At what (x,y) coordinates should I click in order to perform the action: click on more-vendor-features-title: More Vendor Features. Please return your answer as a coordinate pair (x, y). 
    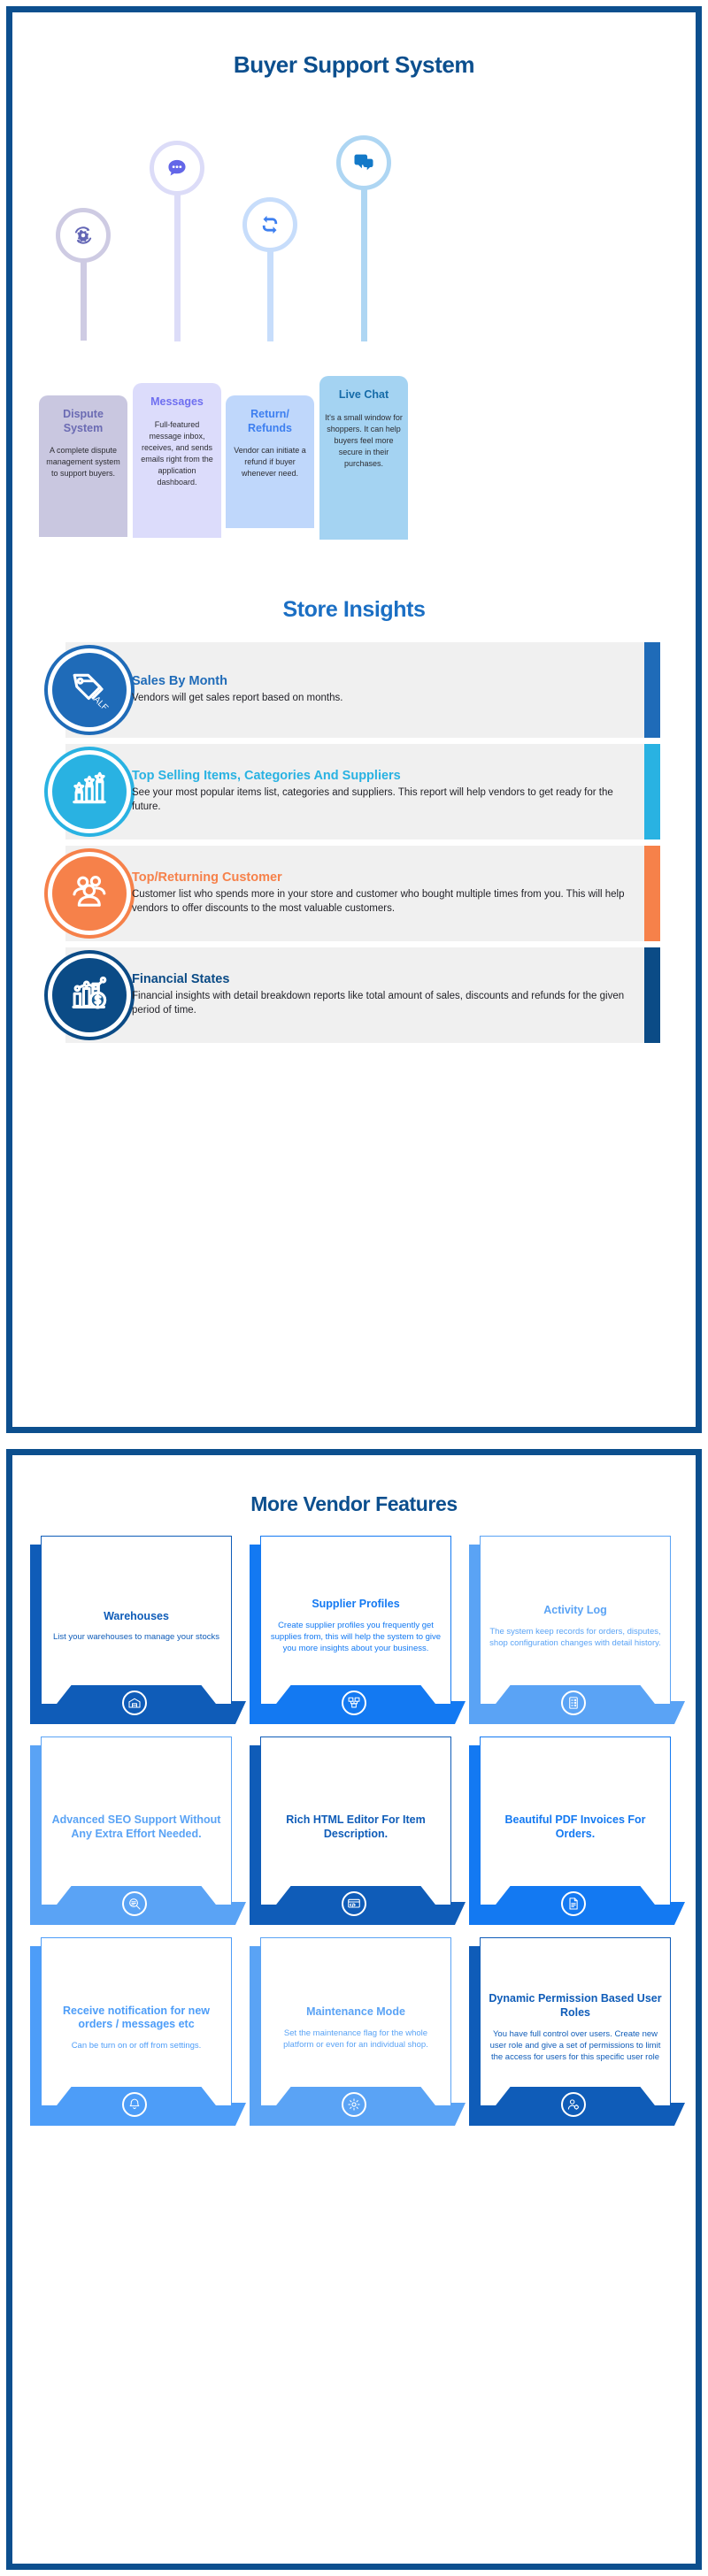
    Looking at the image, I should click on (354, 1503).